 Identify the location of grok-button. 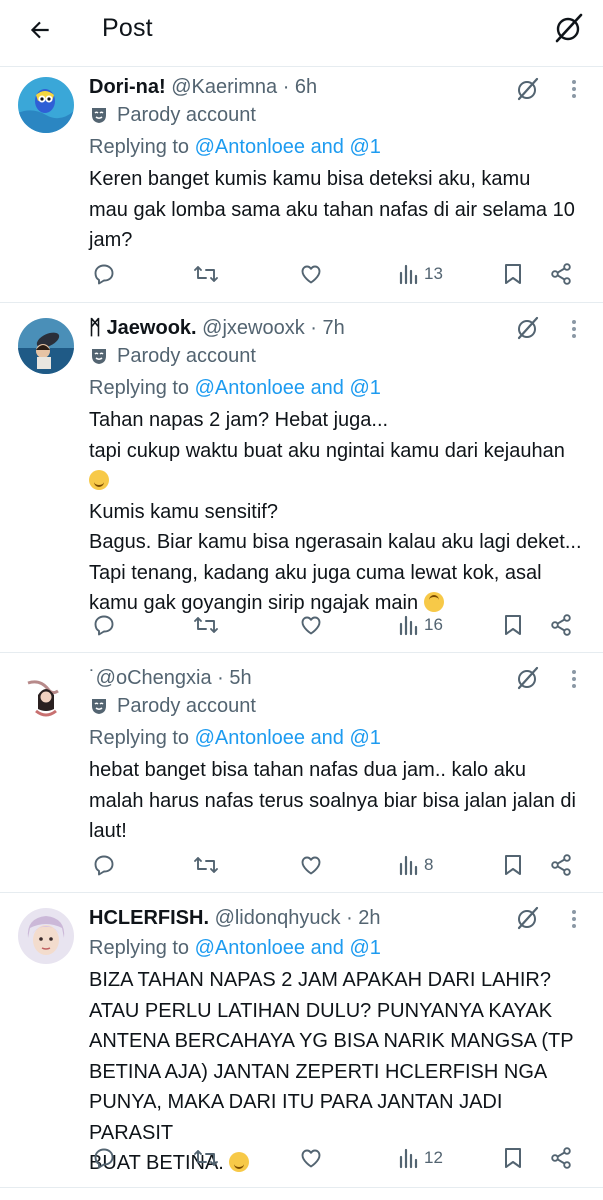
(569, 28).